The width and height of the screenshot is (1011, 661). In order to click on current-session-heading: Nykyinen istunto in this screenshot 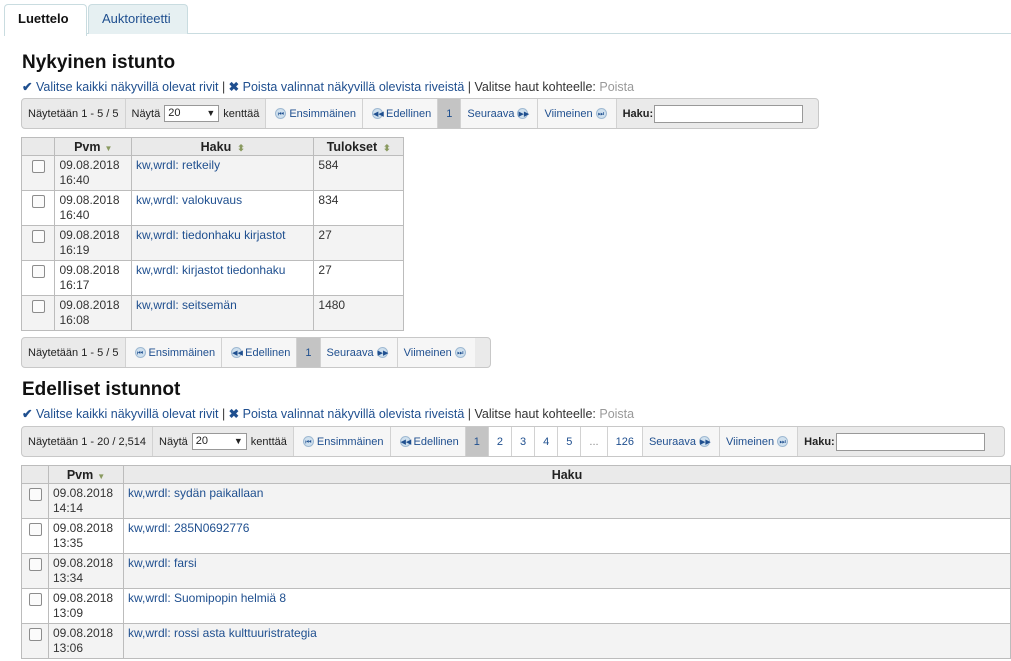, I will do `click(99, 62)`.